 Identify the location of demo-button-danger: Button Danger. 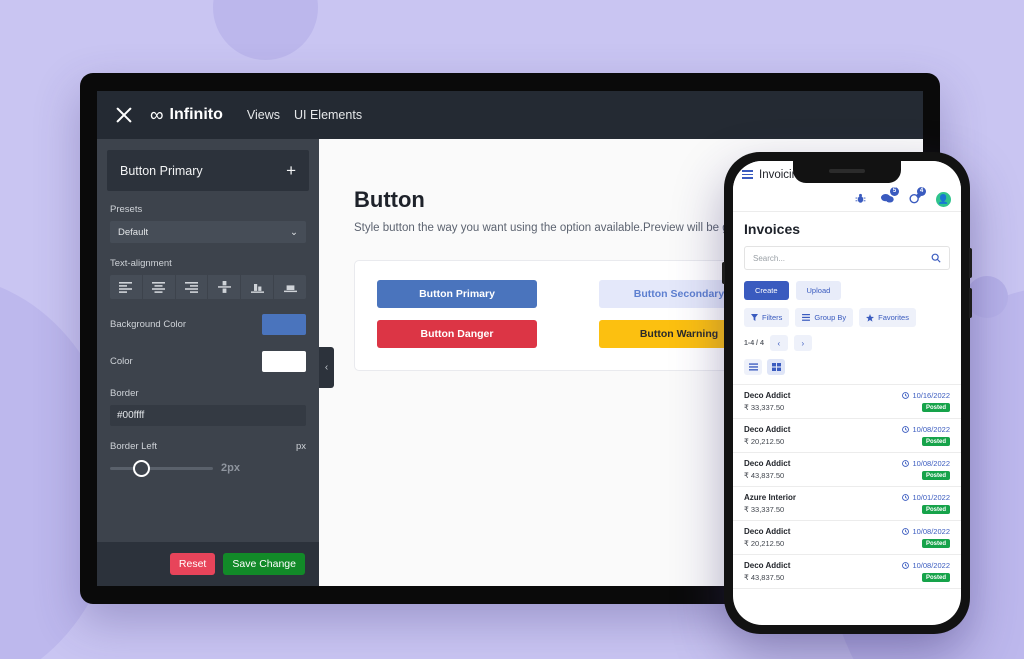
(457, 334).